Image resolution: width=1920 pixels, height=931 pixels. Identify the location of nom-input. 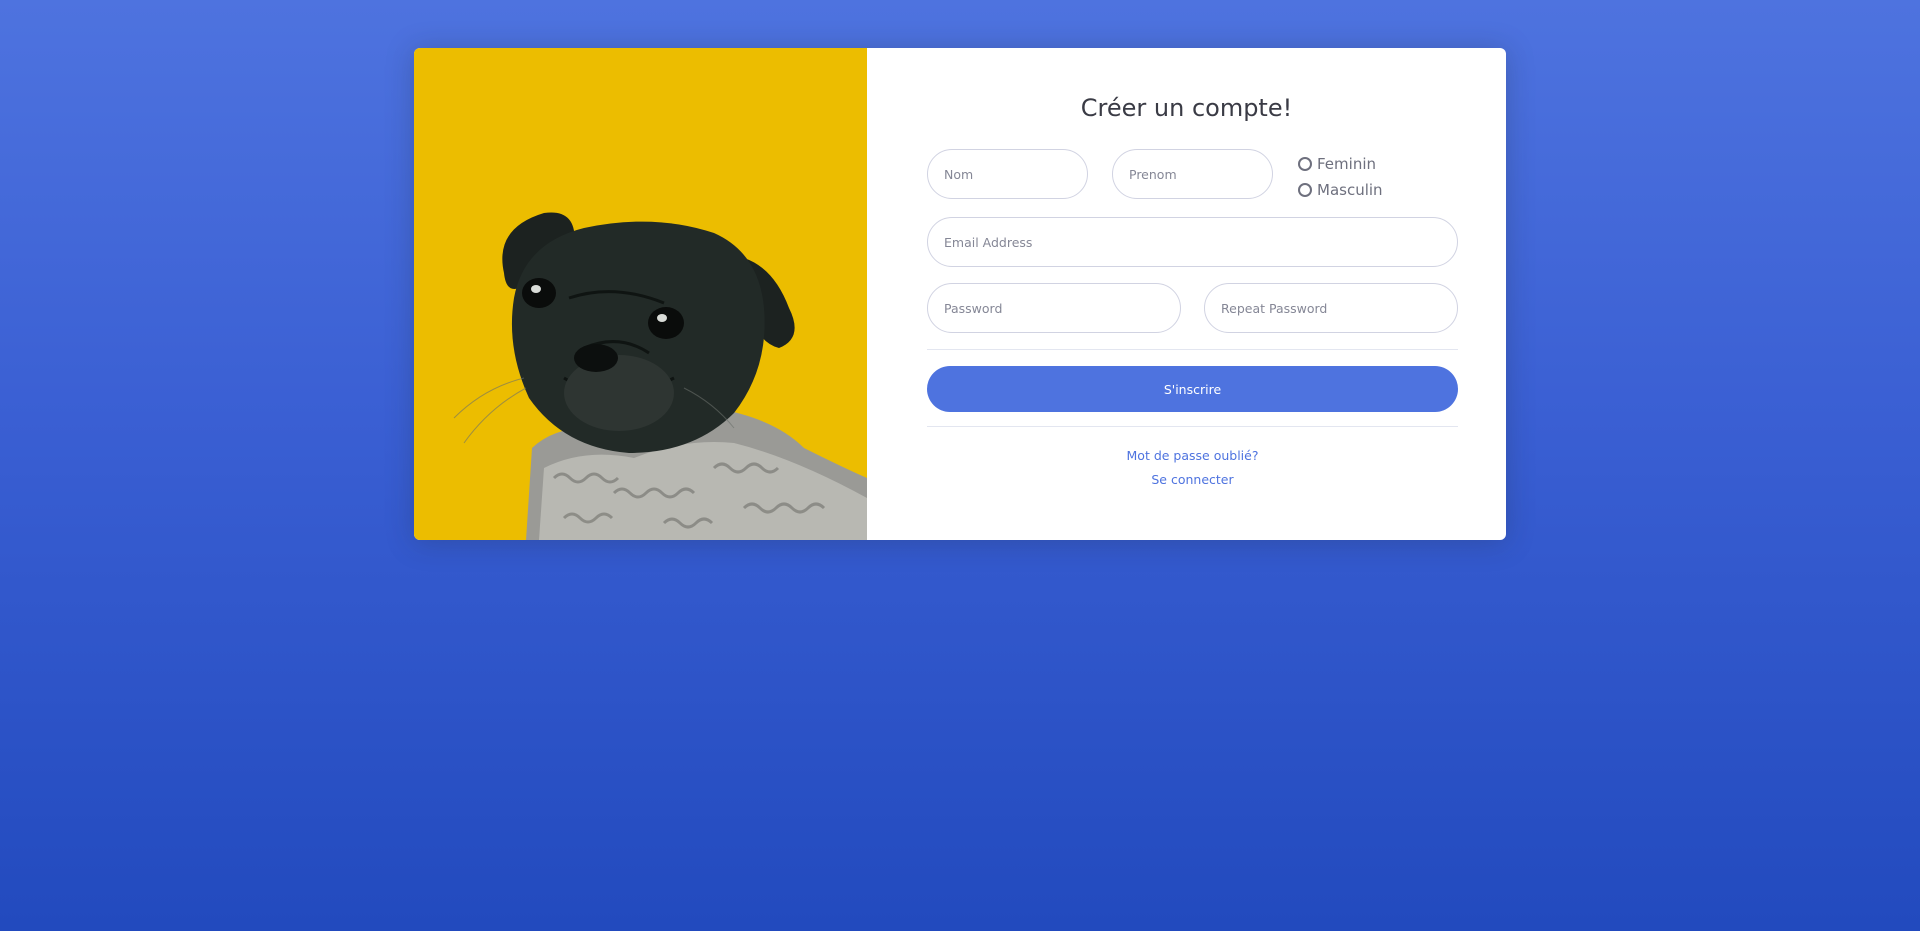
(1007, 174).